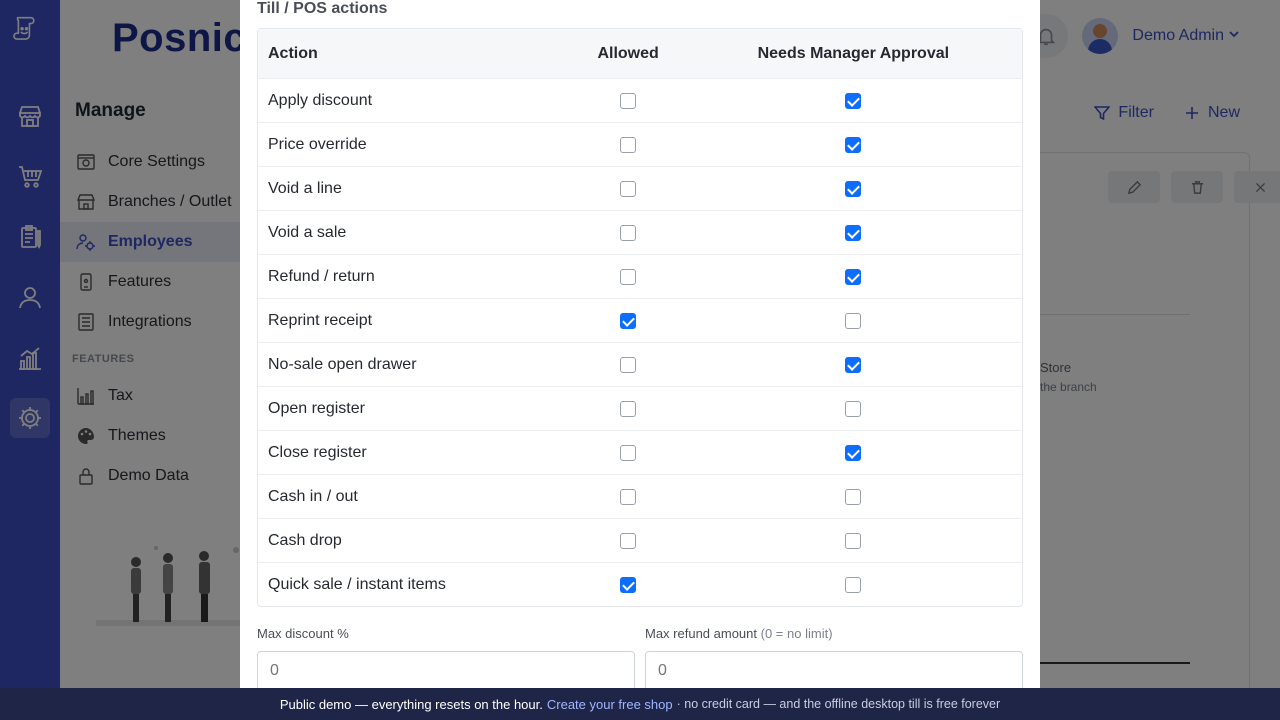  Describe the element at coordinates (796, 633) in the screenshot. I see `max-refund-hint: (0 = no limit)` at that location.